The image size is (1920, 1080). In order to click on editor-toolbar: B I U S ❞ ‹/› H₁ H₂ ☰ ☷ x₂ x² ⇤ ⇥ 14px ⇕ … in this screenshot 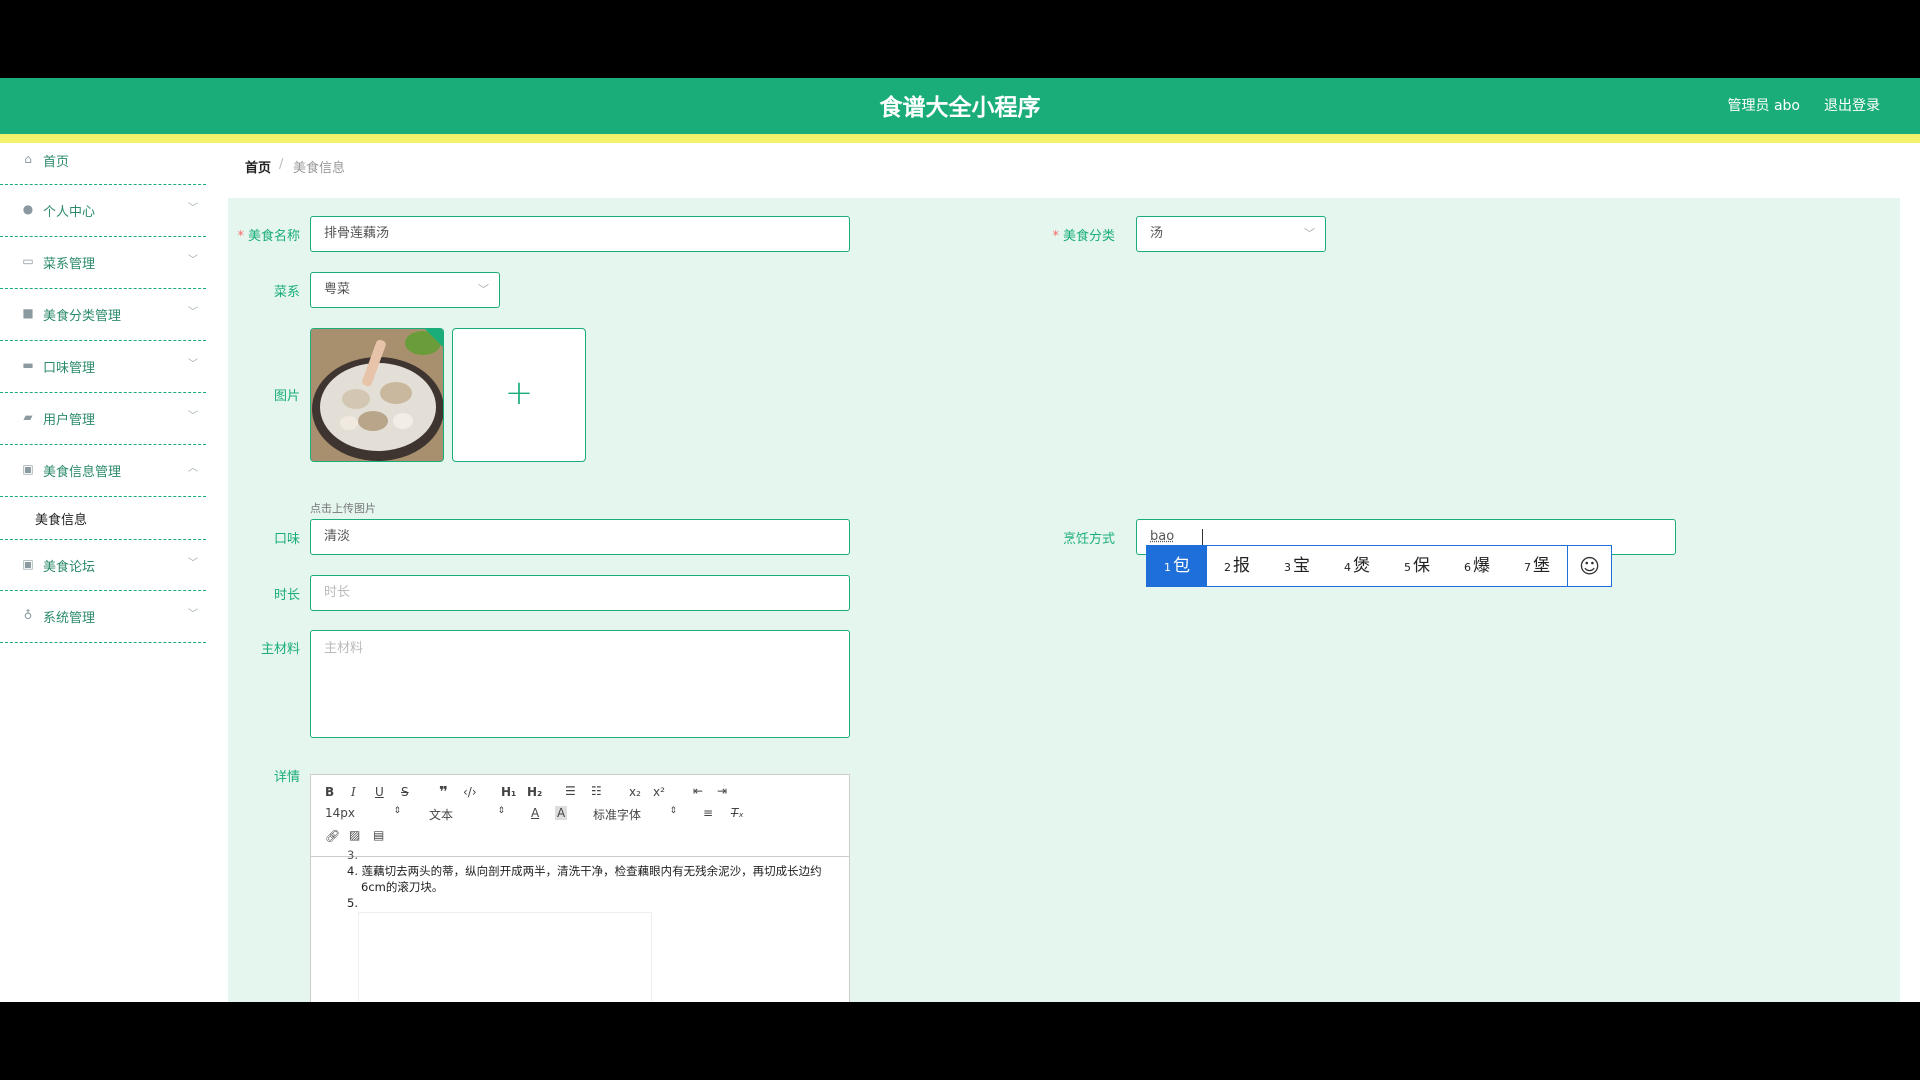, I will do `click(580, 816)`.